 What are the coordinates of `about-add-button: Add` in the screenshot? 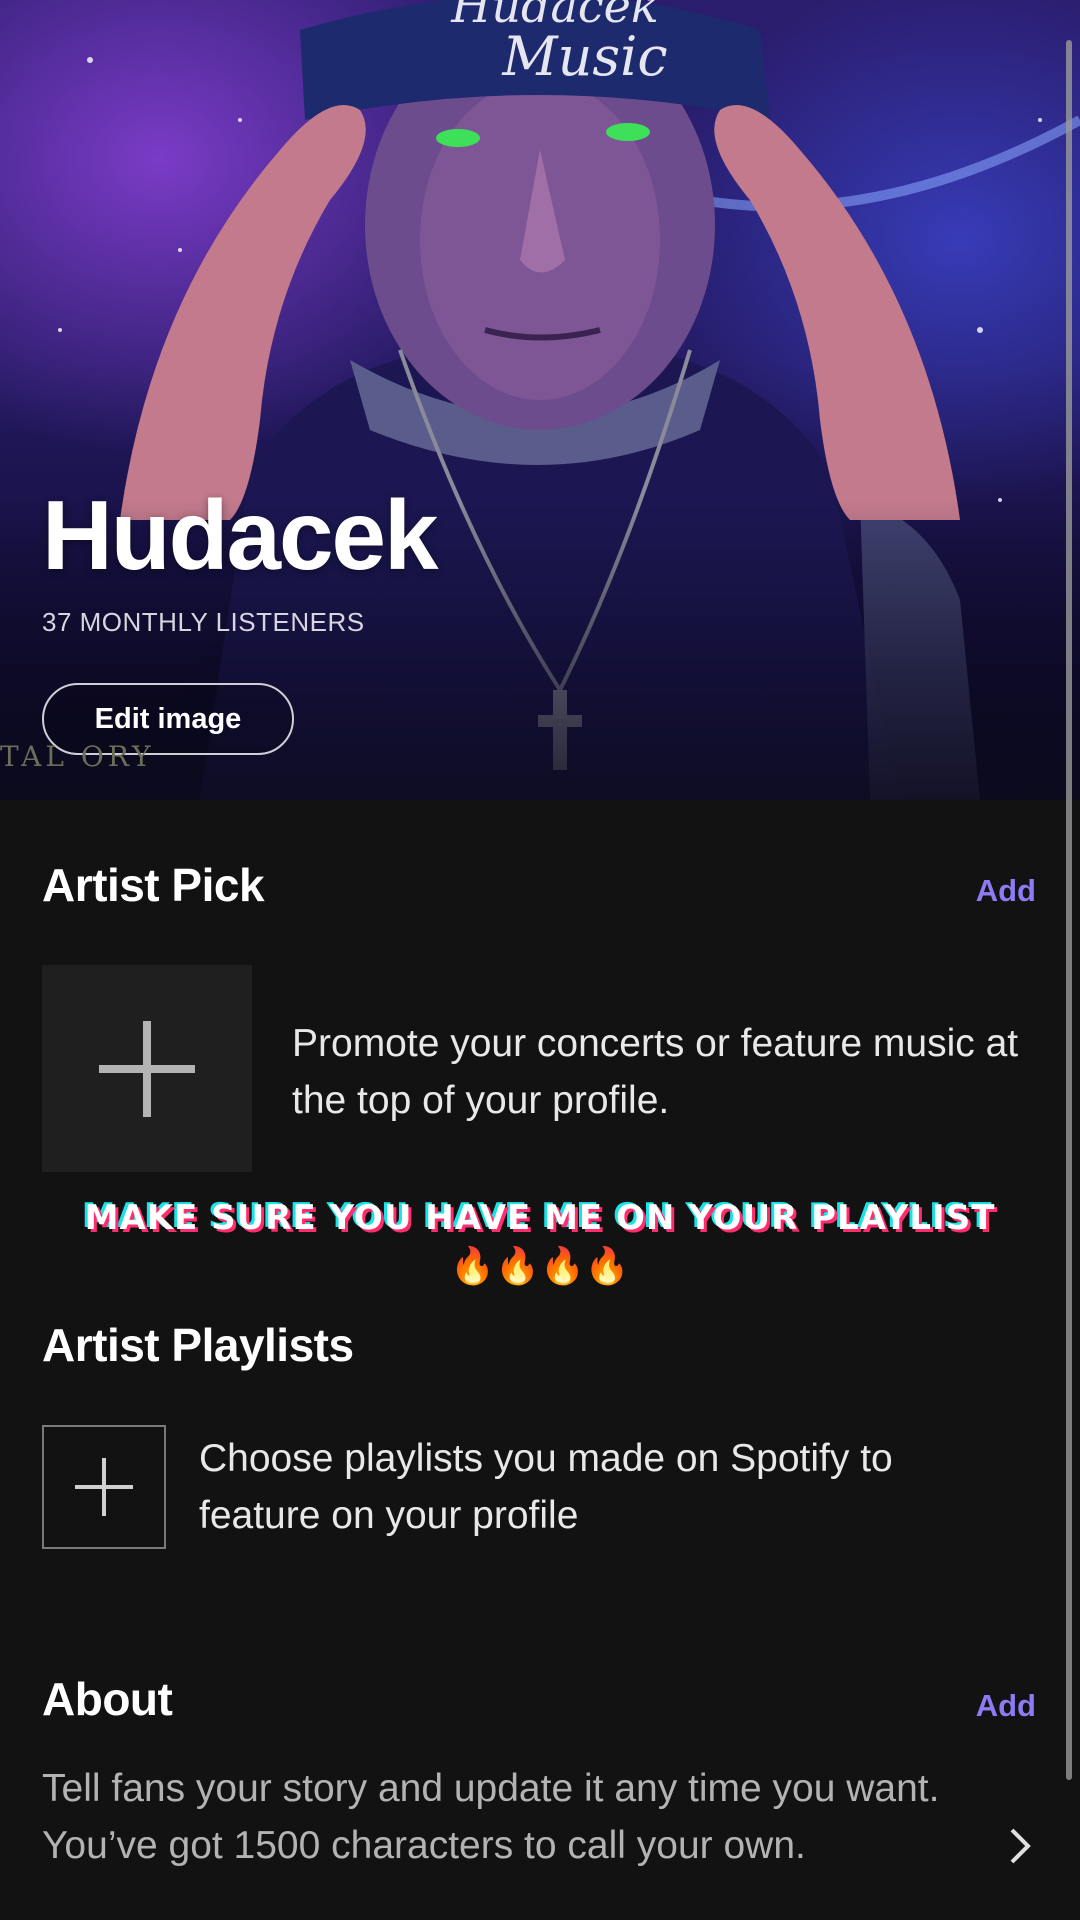 It's located at (1006, 1706).